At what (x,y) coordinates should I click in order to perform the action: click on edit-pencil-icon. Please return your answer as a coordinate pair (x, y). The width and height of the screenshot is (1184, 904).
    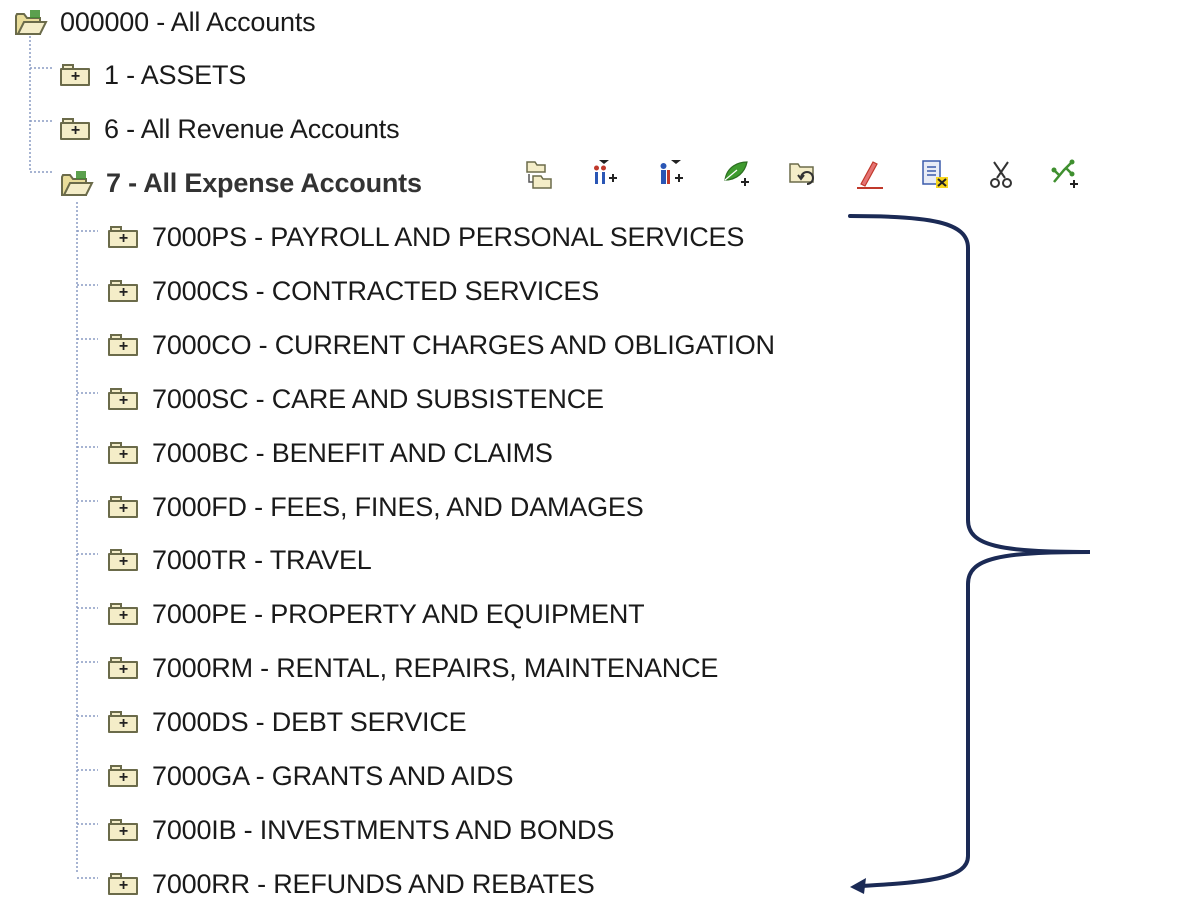
    Looking at the image, I should click on (869, 174).